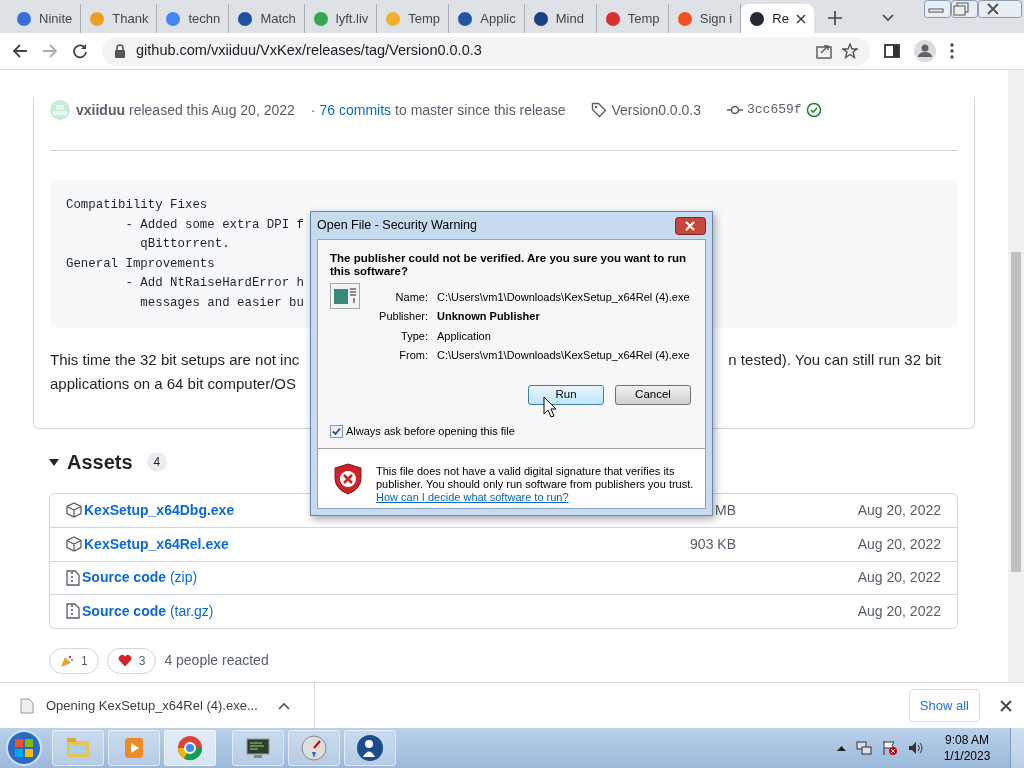 The width and height of the screenshot is (1024, 768). I want to click on browser-tab: Sign i, so click(705, 18).